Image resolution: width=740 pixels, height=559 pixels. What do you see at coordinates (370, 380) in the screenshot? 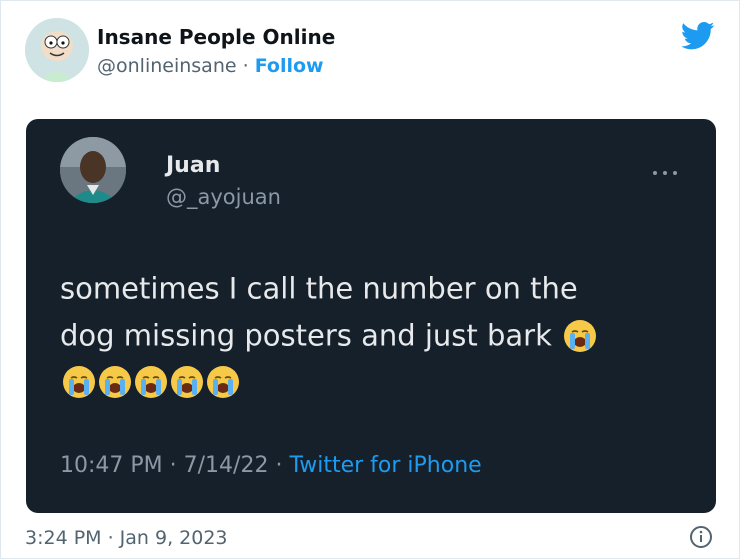
I see `emoji-row` at bounding box center [370, 380].